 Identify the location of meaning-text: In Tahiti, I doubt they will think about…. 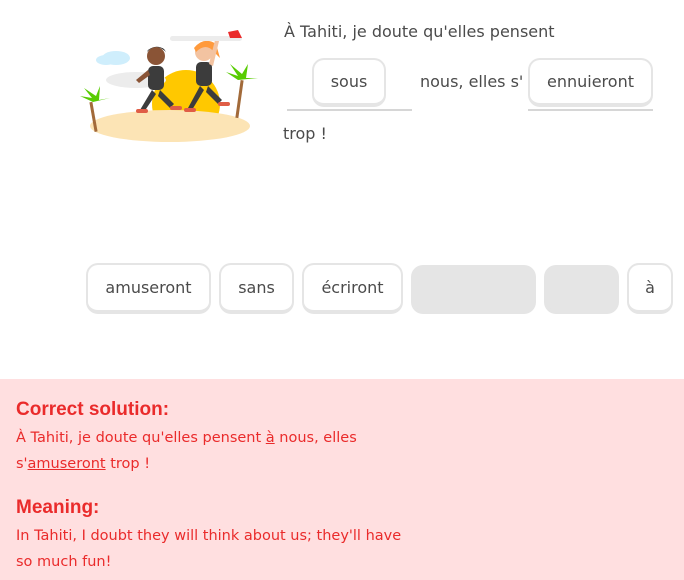
(209, 549).